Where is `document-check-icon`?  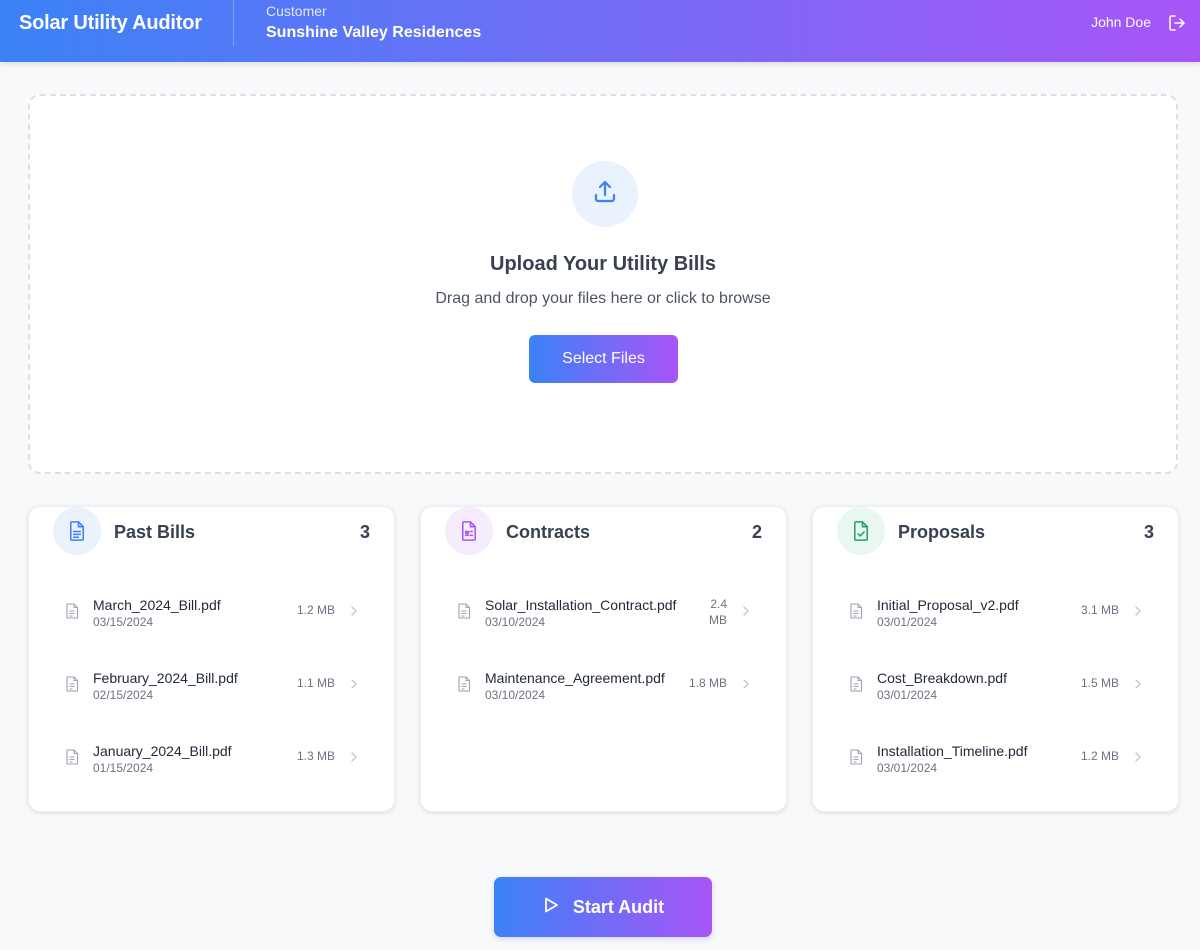
document-check-icon is located at coordinates (861, 531).